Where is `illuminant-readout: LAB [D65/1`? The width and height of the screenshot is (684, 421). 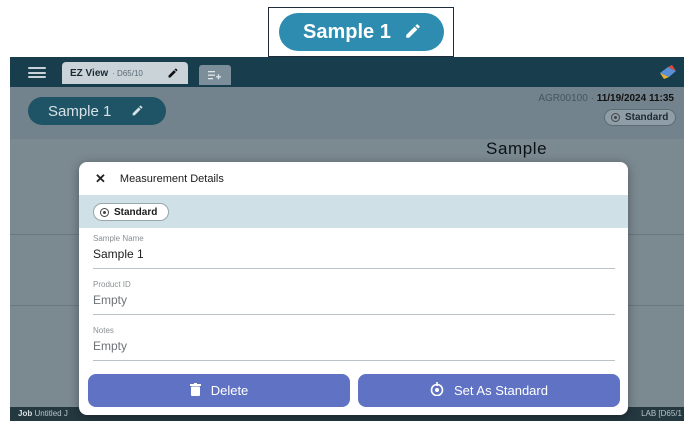
illuminant-readout: LAB [D65/1 is located at coordinates (661, 413).